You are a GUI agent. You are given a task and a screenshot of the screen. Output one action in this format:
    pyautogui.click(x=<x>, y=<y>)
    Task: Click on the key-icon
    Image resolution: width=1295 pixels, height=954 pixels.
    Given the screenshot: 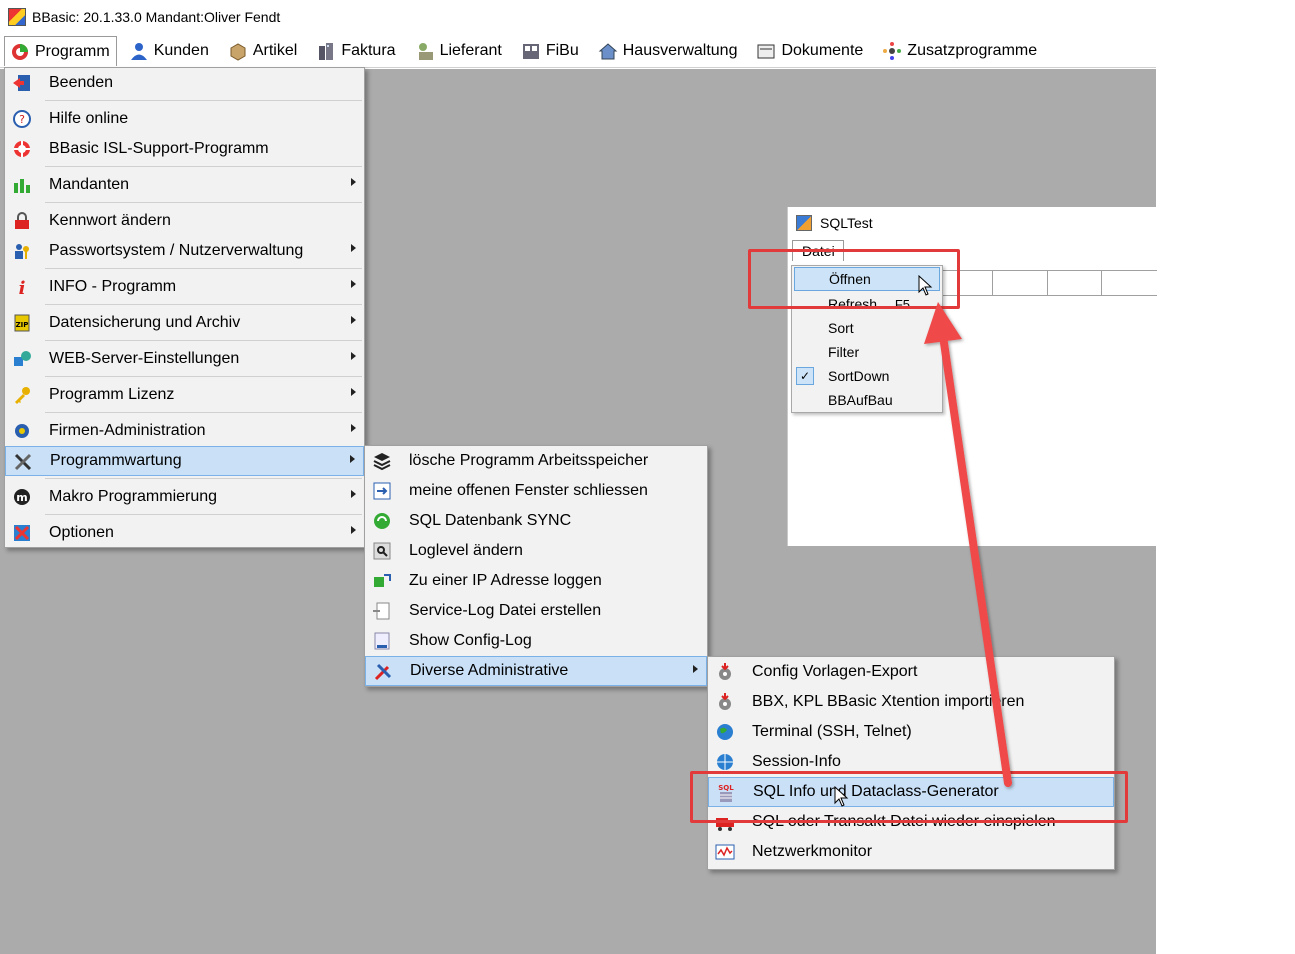 What is the action you would take?
    pyautogui.click(x=22, y=395)
    